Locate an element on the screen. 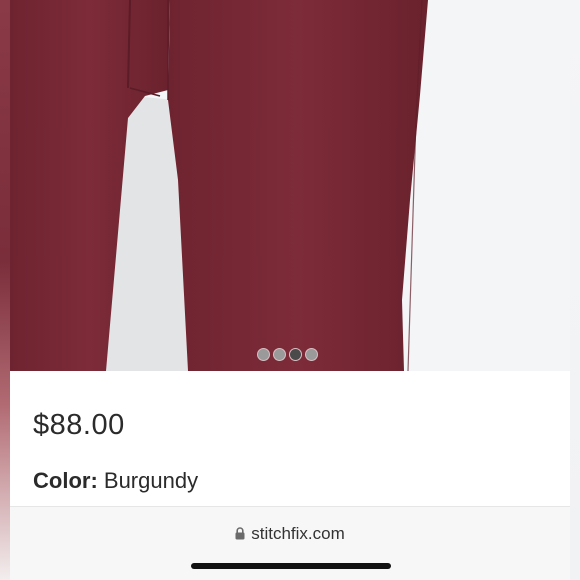 The image size is (580, 580). carousel-dots is located at coordinates (287, 354).